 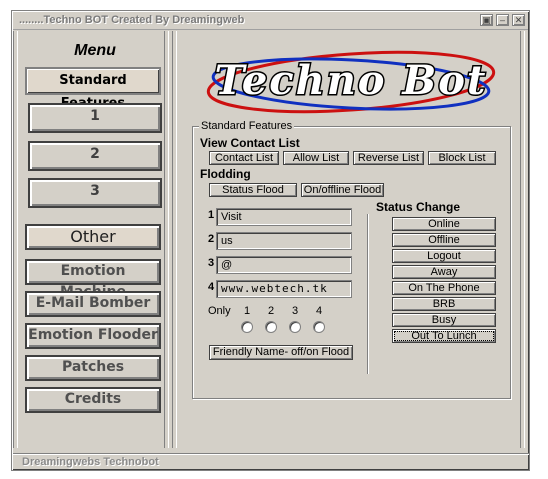 I want to click on sidebar-item-3: 3, so click(x=95, y=193).